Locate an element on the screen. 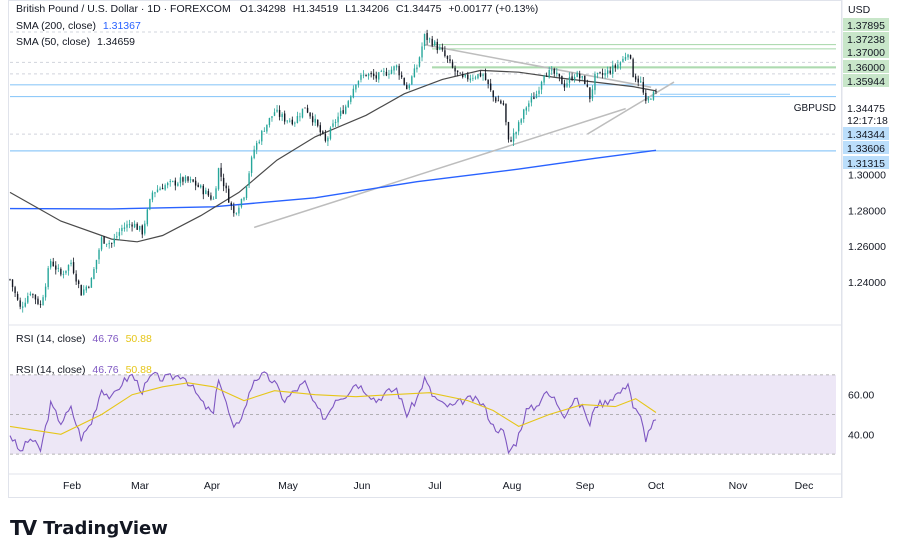  sma50-legend: SMA (50, close) 1.34659 is located at coordinates (75, 42).